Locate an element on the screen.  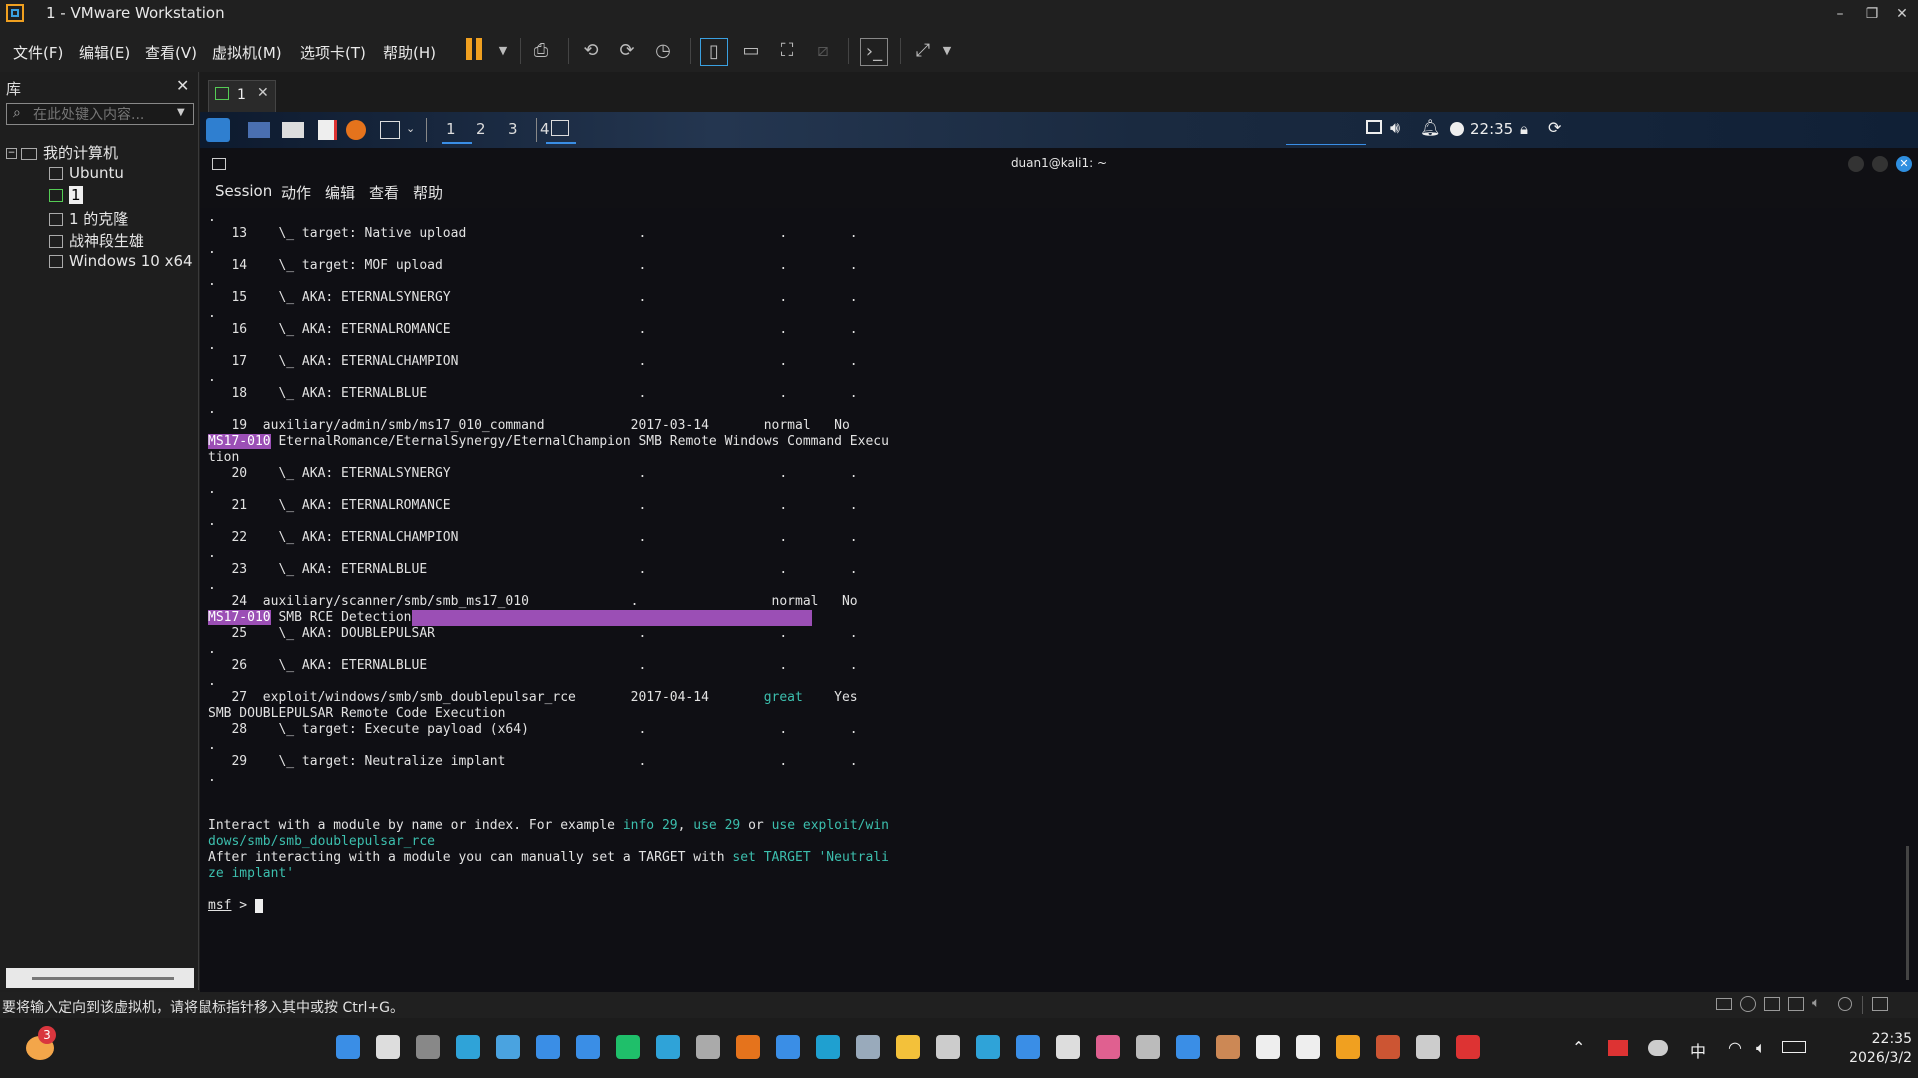
close-button: ✕ is located at coordinates (1902, 14).